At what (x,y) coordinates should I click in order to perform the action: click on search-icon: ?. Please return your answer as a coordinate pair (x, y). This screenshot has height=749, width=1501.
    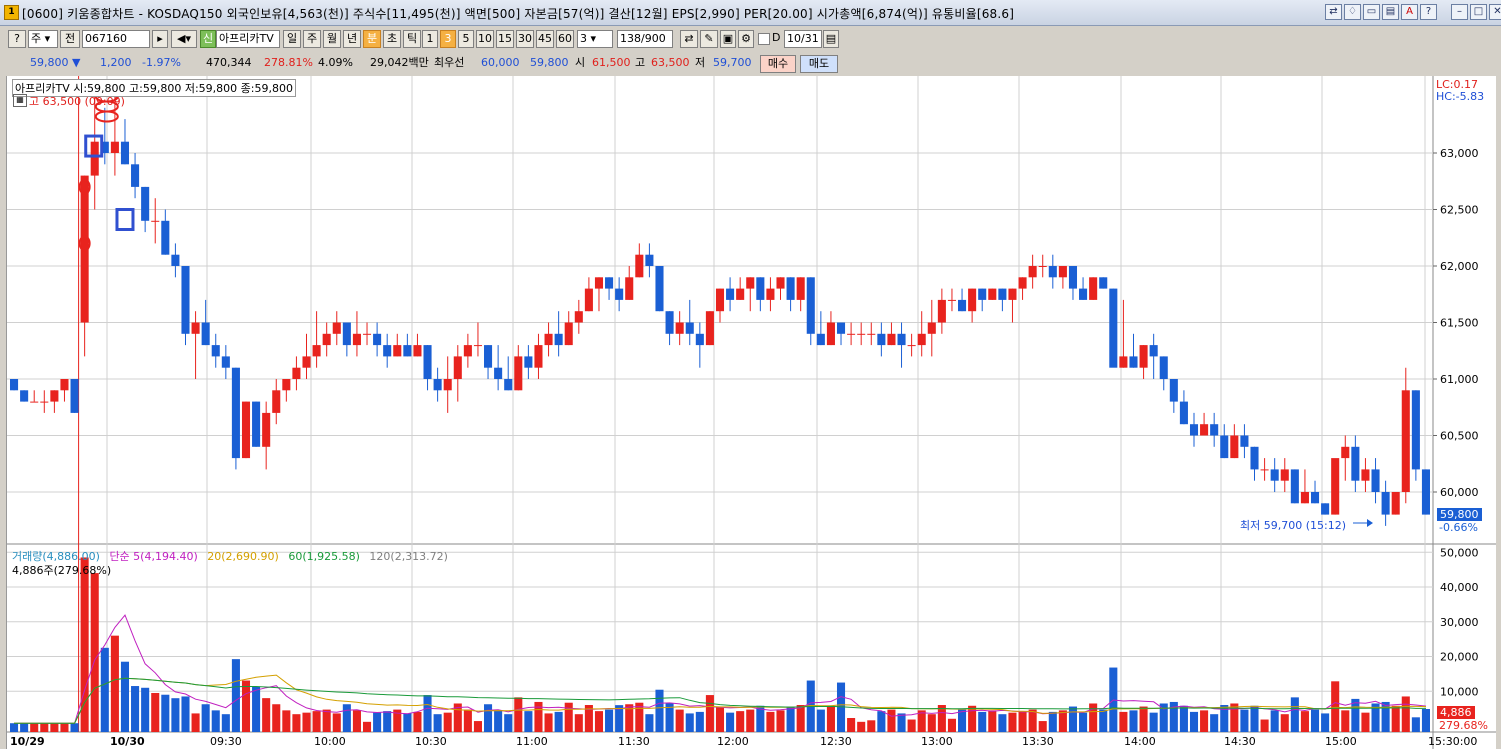
    Looking at the image, I should click on (17, 39).